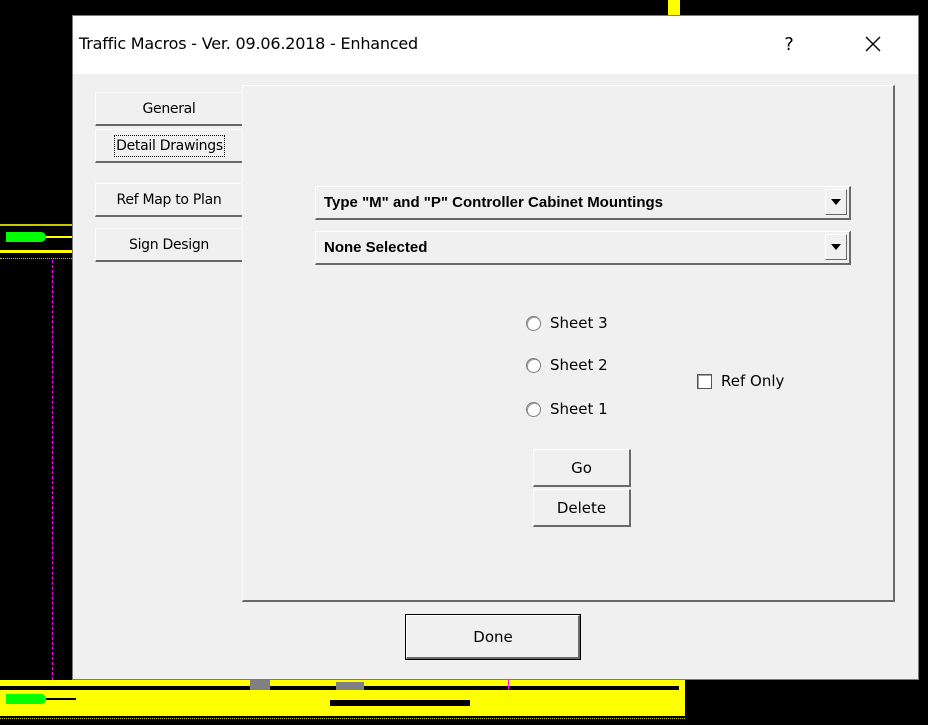 The height and width of the screenshot is (725, 928). What do you see at coordinates (583, 248) in the screenshot?
I see `drawing-subtype-select: None Selected` at bounding box center [583, 248].